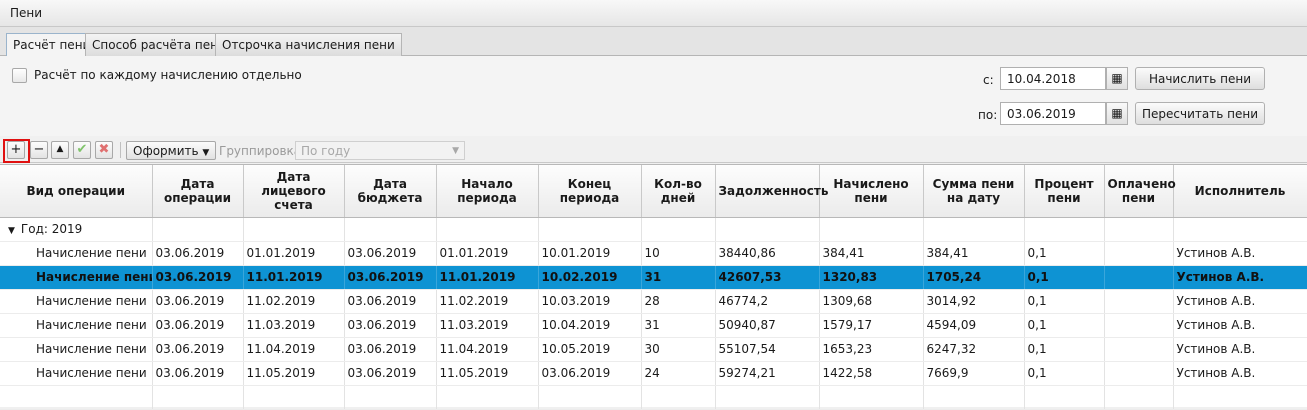 The height and width of the screenshot is (410, 1307). Describe the element at coordinates (590, 325) in the screenshot. I see `table-cell: 10.04.2019` at that location.